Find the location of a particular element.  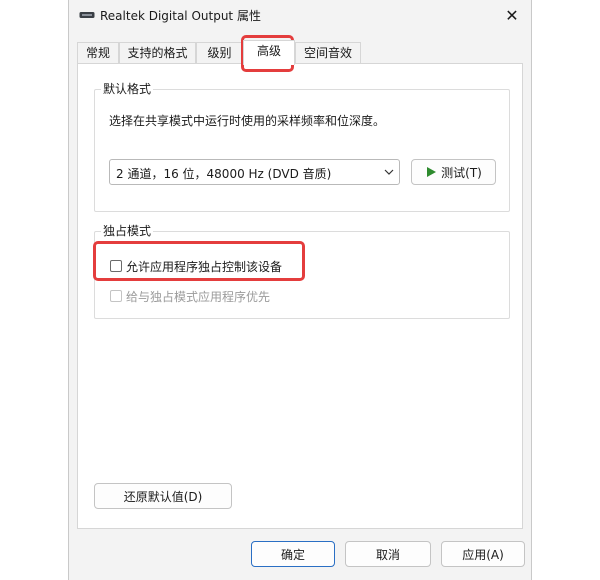

apply-button: 应用(A) is located at coordinates (483, 554).